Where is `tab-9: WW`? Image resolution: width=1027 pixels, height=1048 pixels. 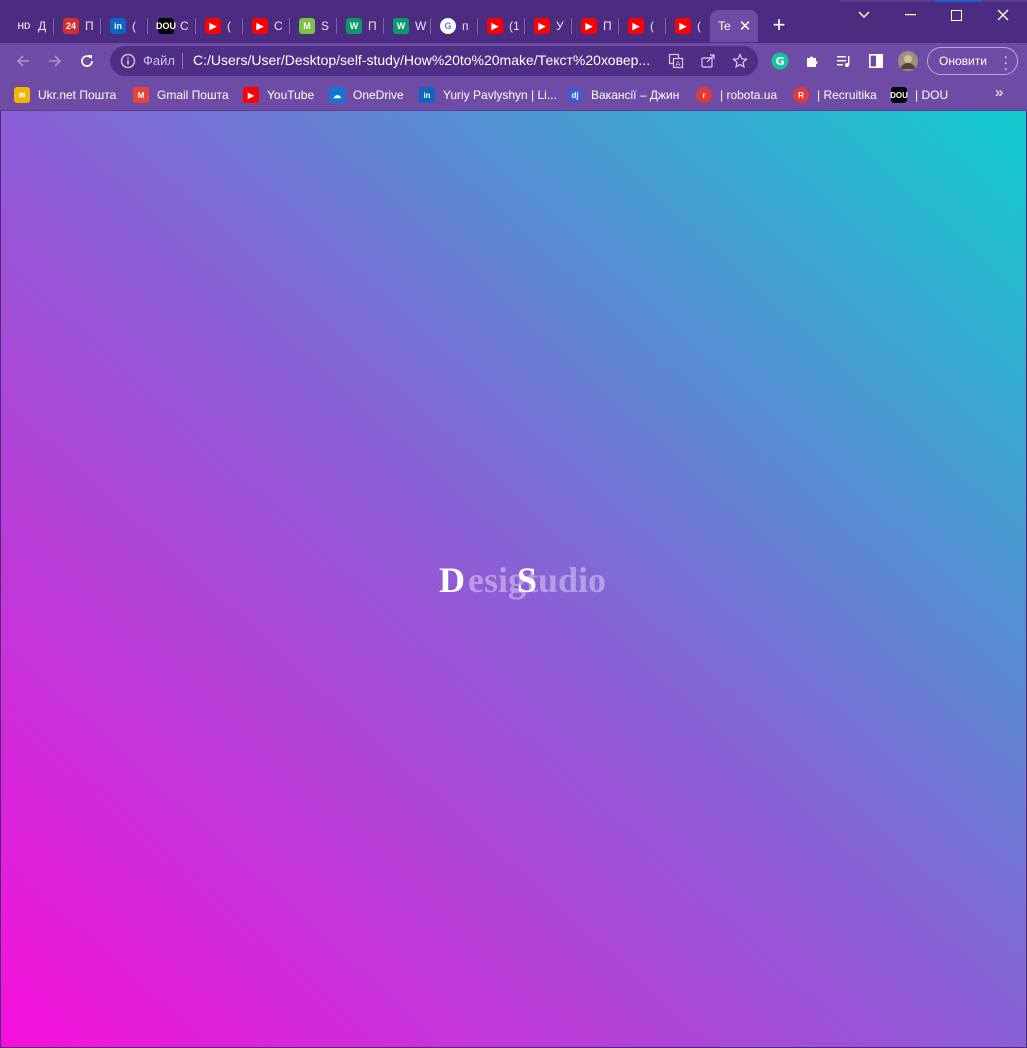 tab-9: WW is located at coordinates (408, 26).